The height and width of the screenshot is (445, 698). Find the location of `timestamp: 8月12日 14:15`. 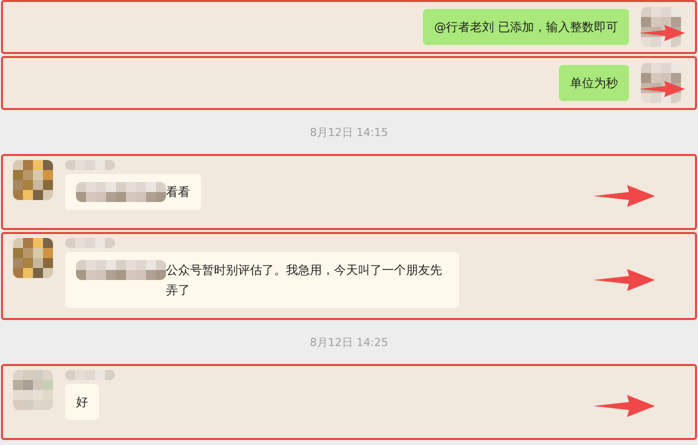

timestamp: 8月12日 14:15 is located at coordinates (349, 132).